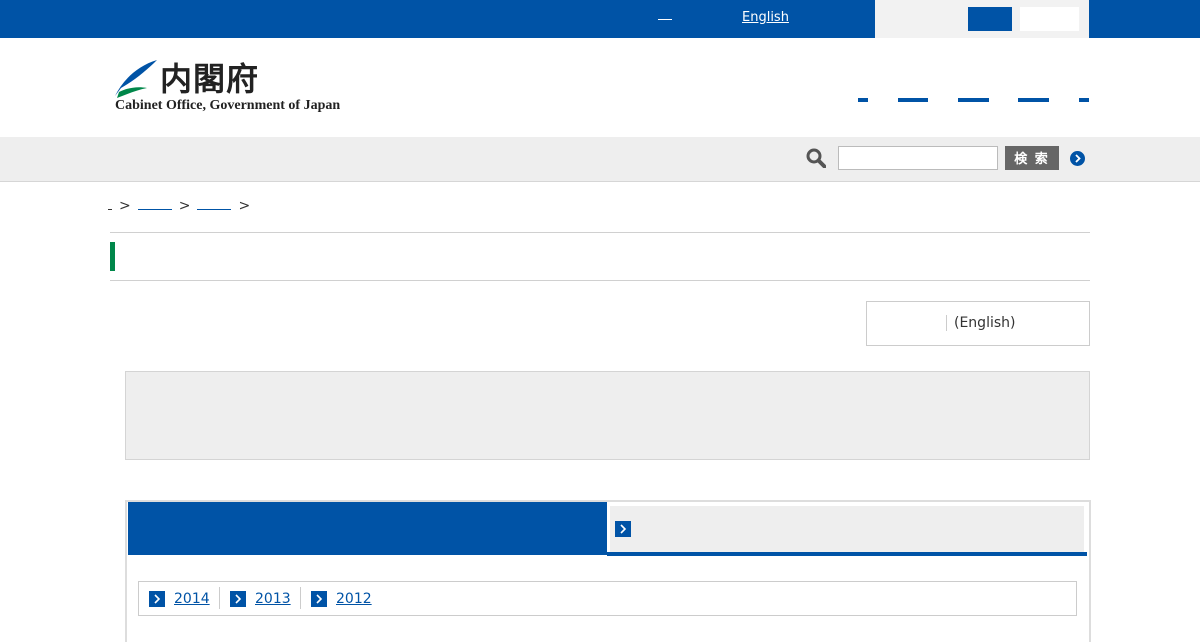 The width and height of the screenshot is (1200, 642). What do you see at coordinates (918, 158) in the screenshot?
I see `search-input` at bounding box center [918, 158].